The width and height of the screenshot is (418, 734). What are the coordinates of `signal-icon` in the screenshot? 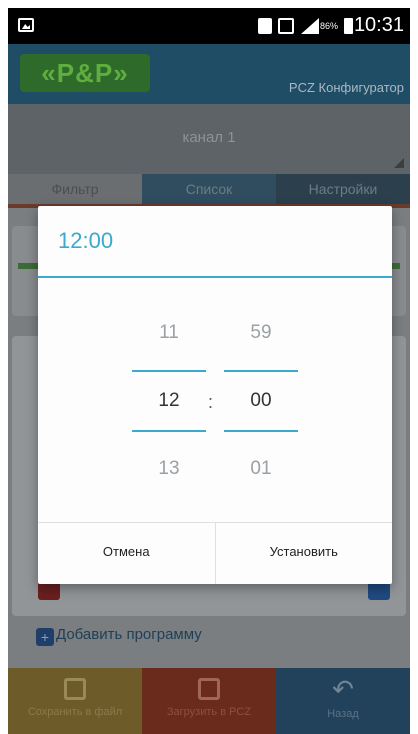 It's located at (310, 26).